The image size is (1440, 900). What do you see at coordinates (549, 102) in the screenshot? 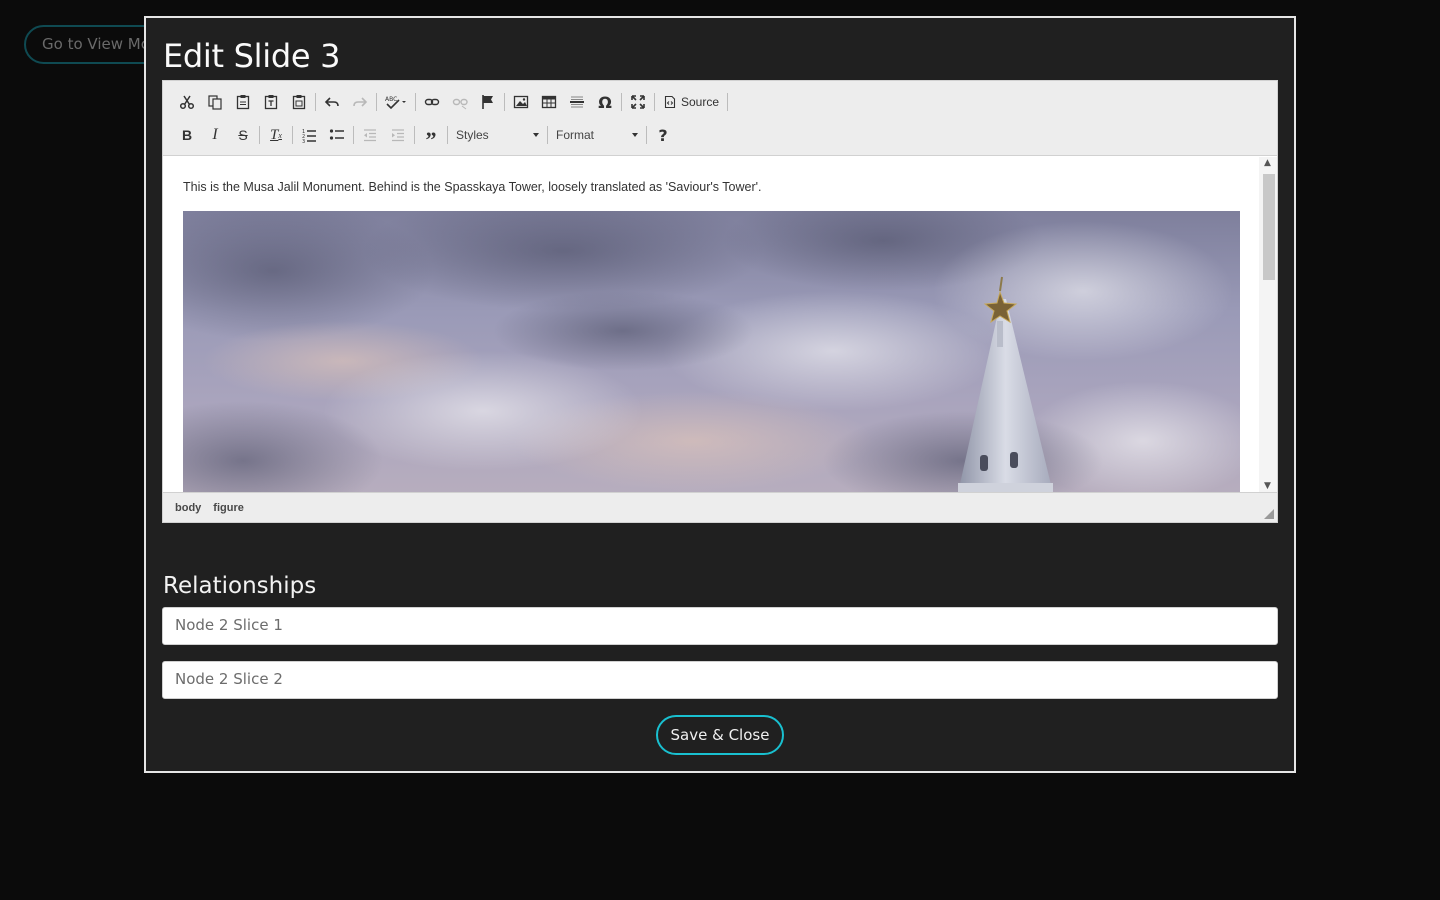
I see `table-icon` at bounding box center [549, 102].